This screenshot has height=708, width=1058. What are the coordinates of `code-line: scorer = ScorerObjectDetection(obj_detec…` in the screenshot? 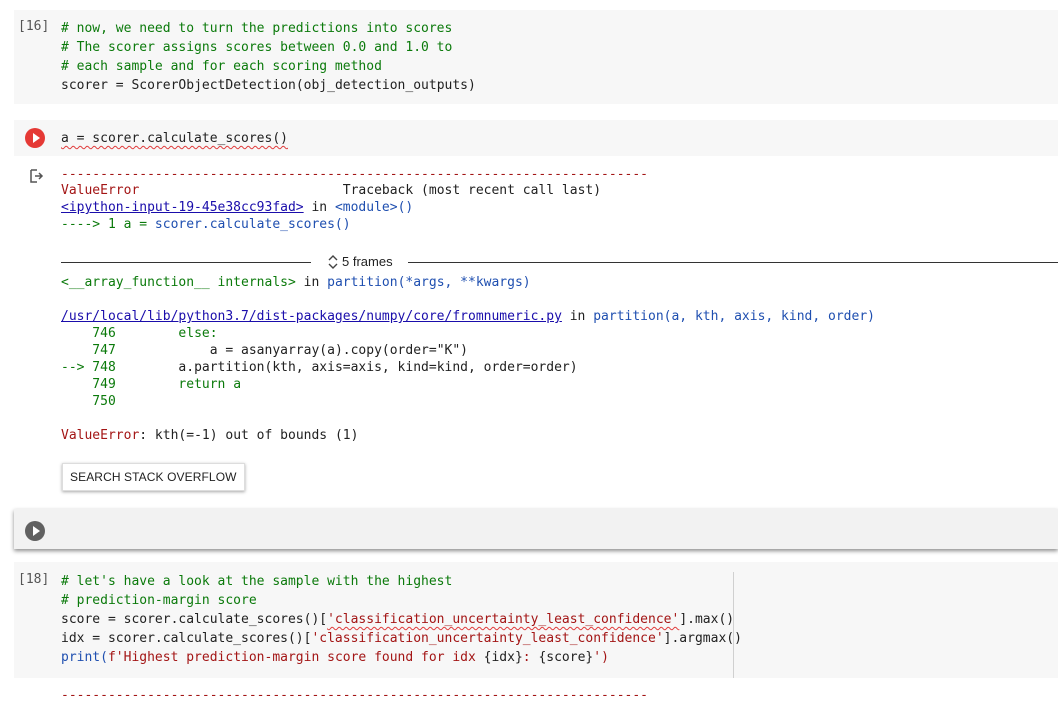 It's located at (268, 85).